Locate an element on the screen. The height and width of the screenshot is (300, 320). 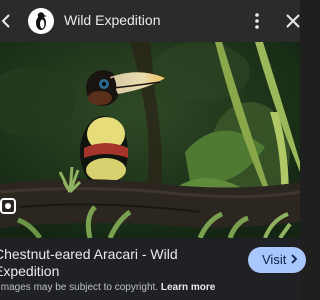
chevron-left-icon is located at coordinates (7, 21).